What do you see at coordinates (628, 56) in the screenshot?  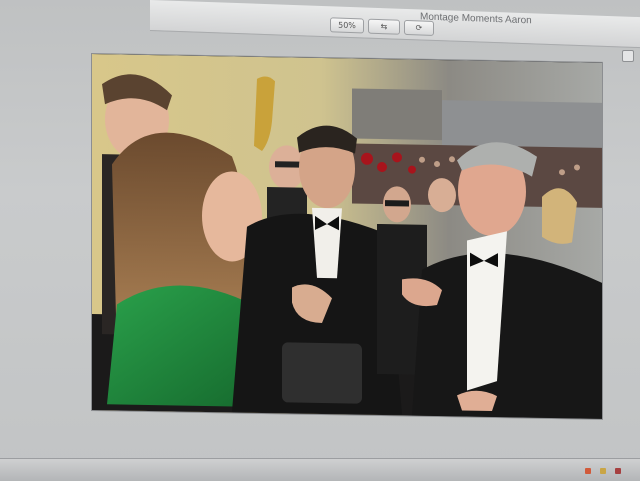 I see `close-window-icon` at bounding box center [628, 56].